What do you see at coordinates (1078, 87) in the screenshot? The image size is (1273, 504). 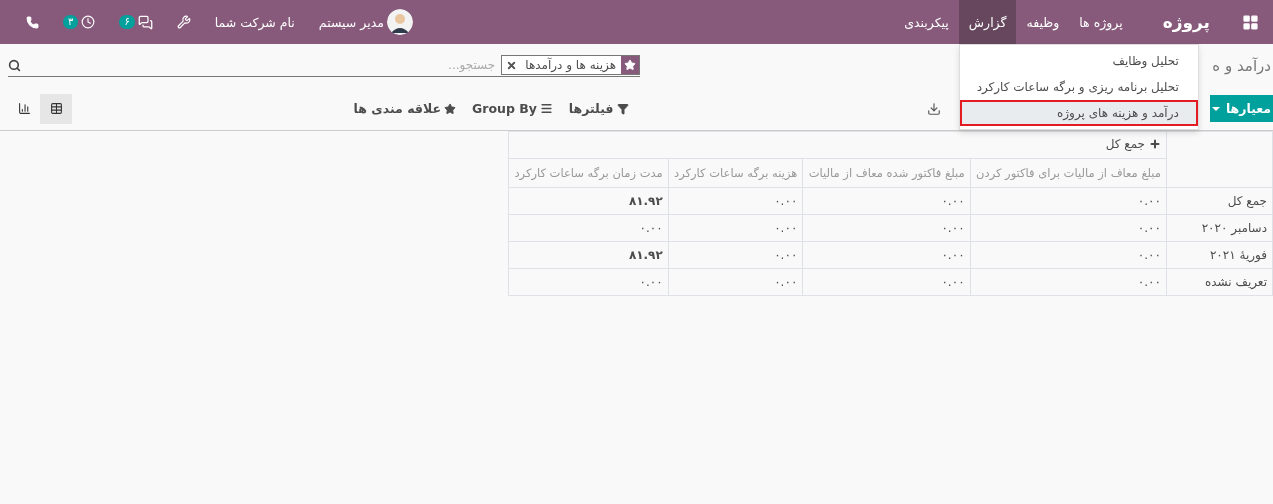 I see `dropdown-item: تحلیل برنامه ریزی و برگه ساعات کارکرد` at bounding box center [1078, 87].